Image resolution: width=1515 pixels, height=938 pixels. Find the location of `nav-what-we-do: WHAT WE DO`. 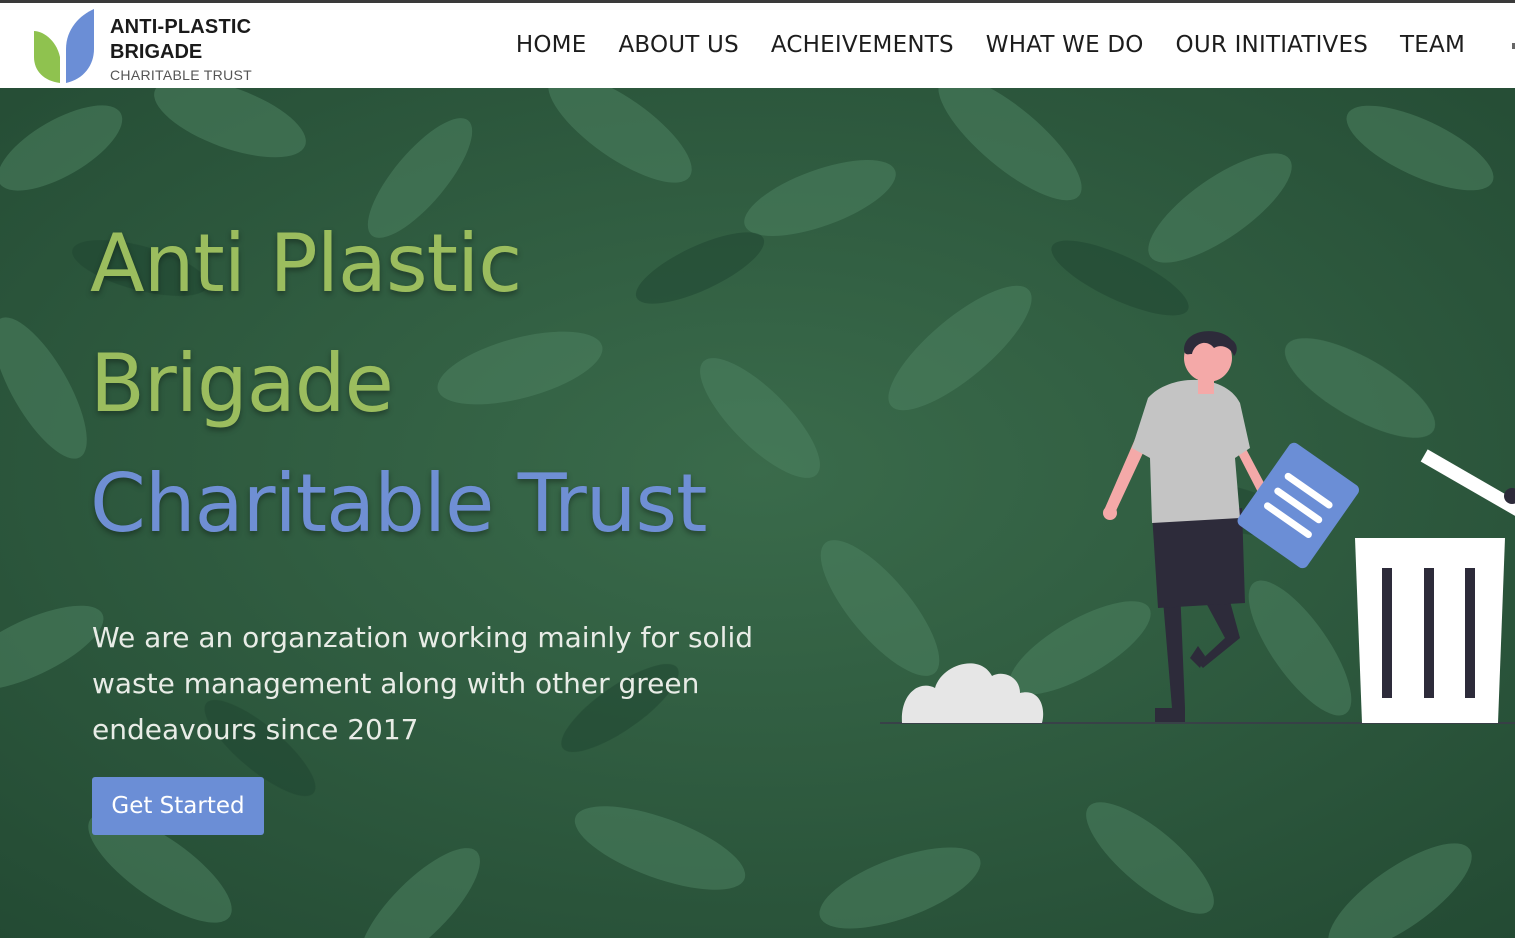

nav-what-we-do: WHAT WE DO is located at coordinates (1065, 45).